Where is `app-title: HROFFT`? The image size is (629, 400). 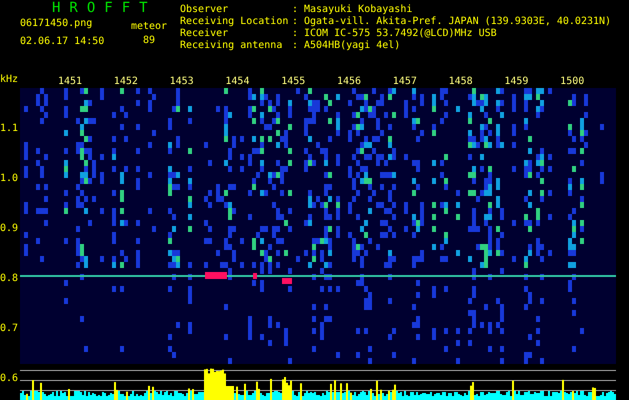 app-title: HROFFT is located at coordinates (105, 7).